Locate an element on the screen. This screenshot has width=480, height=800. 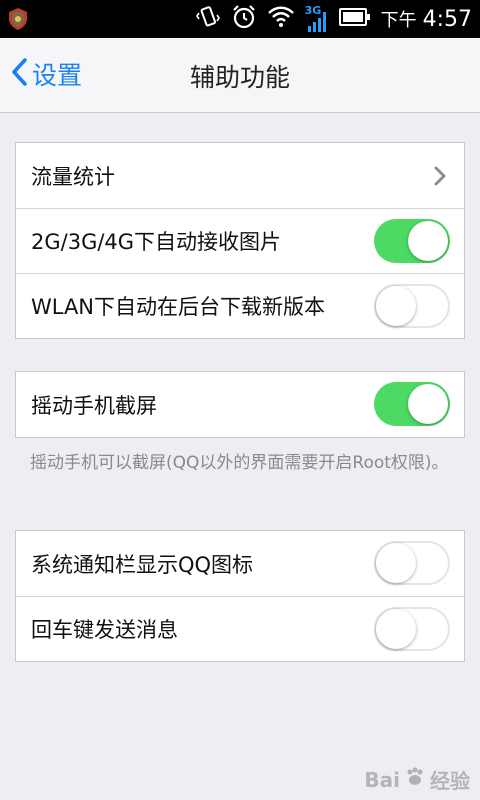
shake-screenshot-toggle is located at coordinates (412, 404).